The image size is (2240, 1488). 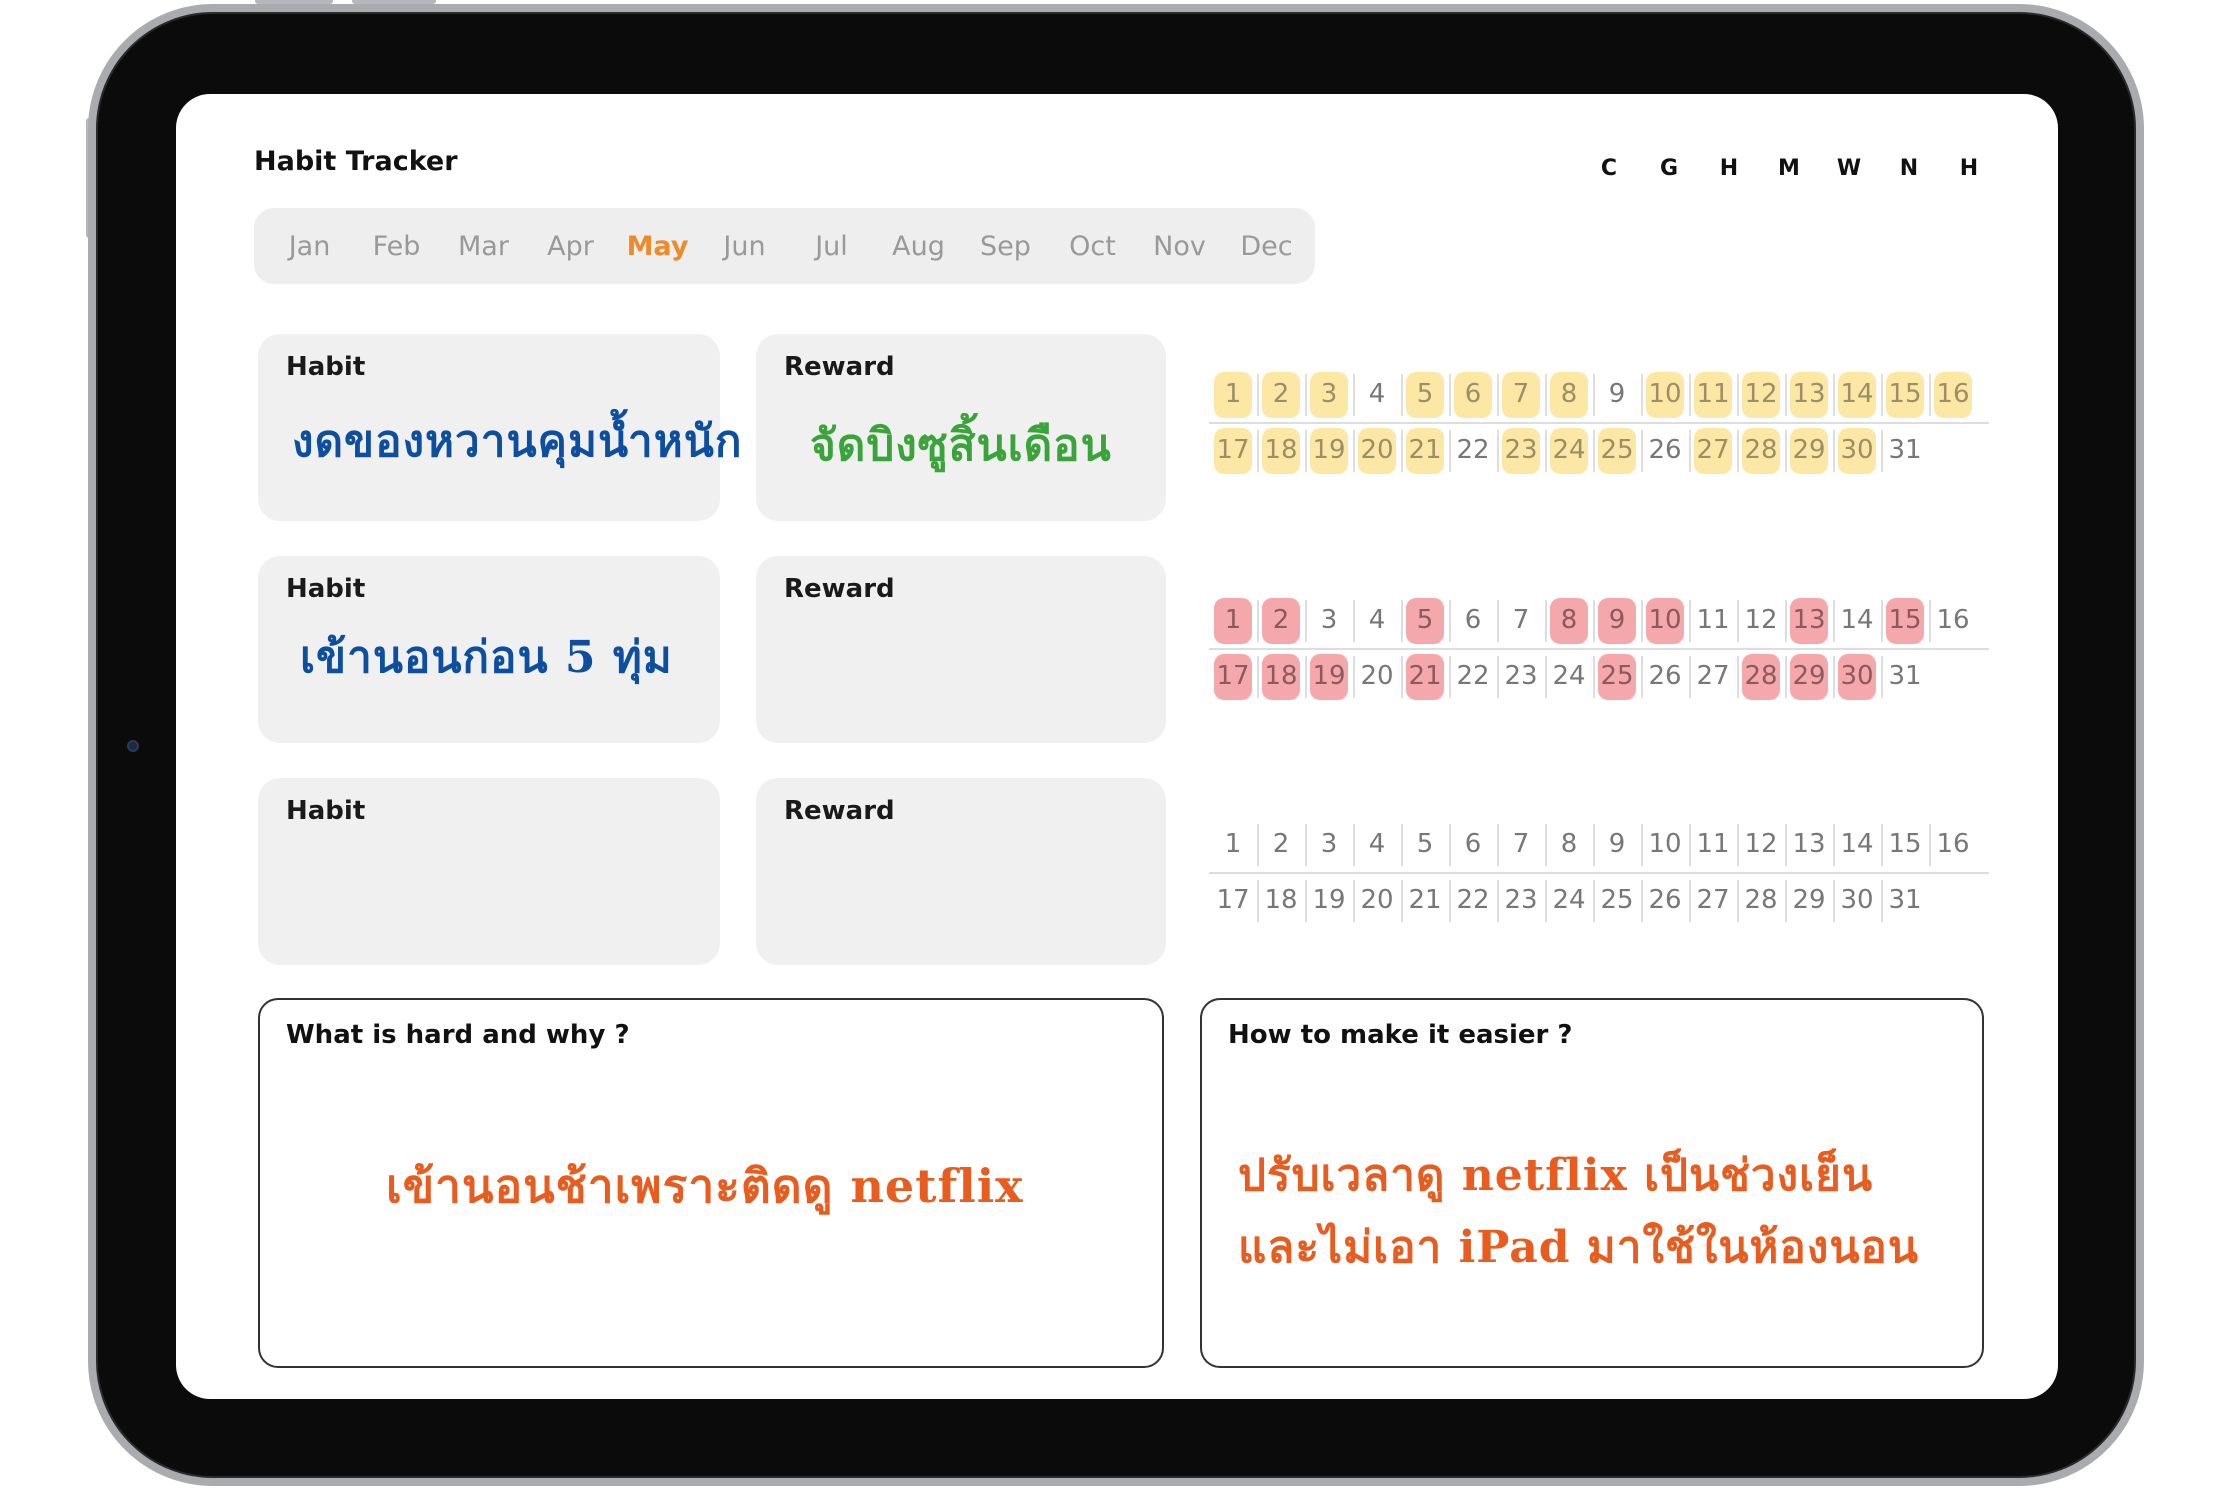 What do you see at coordinates (1789, 168) in the screenshot?
I see `letter-tab: M` at bounding box center [1789, 168].